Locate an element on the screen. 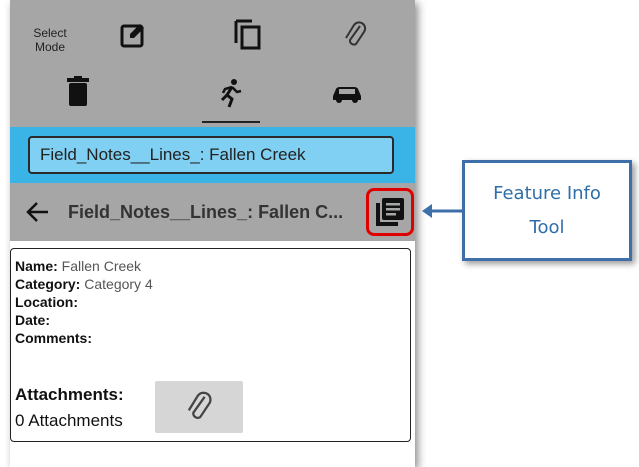 Image resolution: width=639 pixels, height=467 pixels. detail-label: Comments: is located at coordinates (54, 338).